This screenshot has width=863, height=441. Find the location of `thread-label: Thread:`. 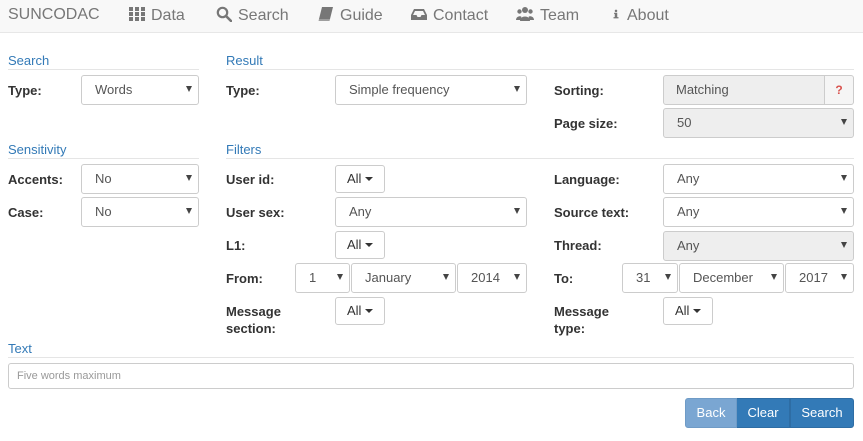

thread-label: Thread: is located at coordinates (578, 245).